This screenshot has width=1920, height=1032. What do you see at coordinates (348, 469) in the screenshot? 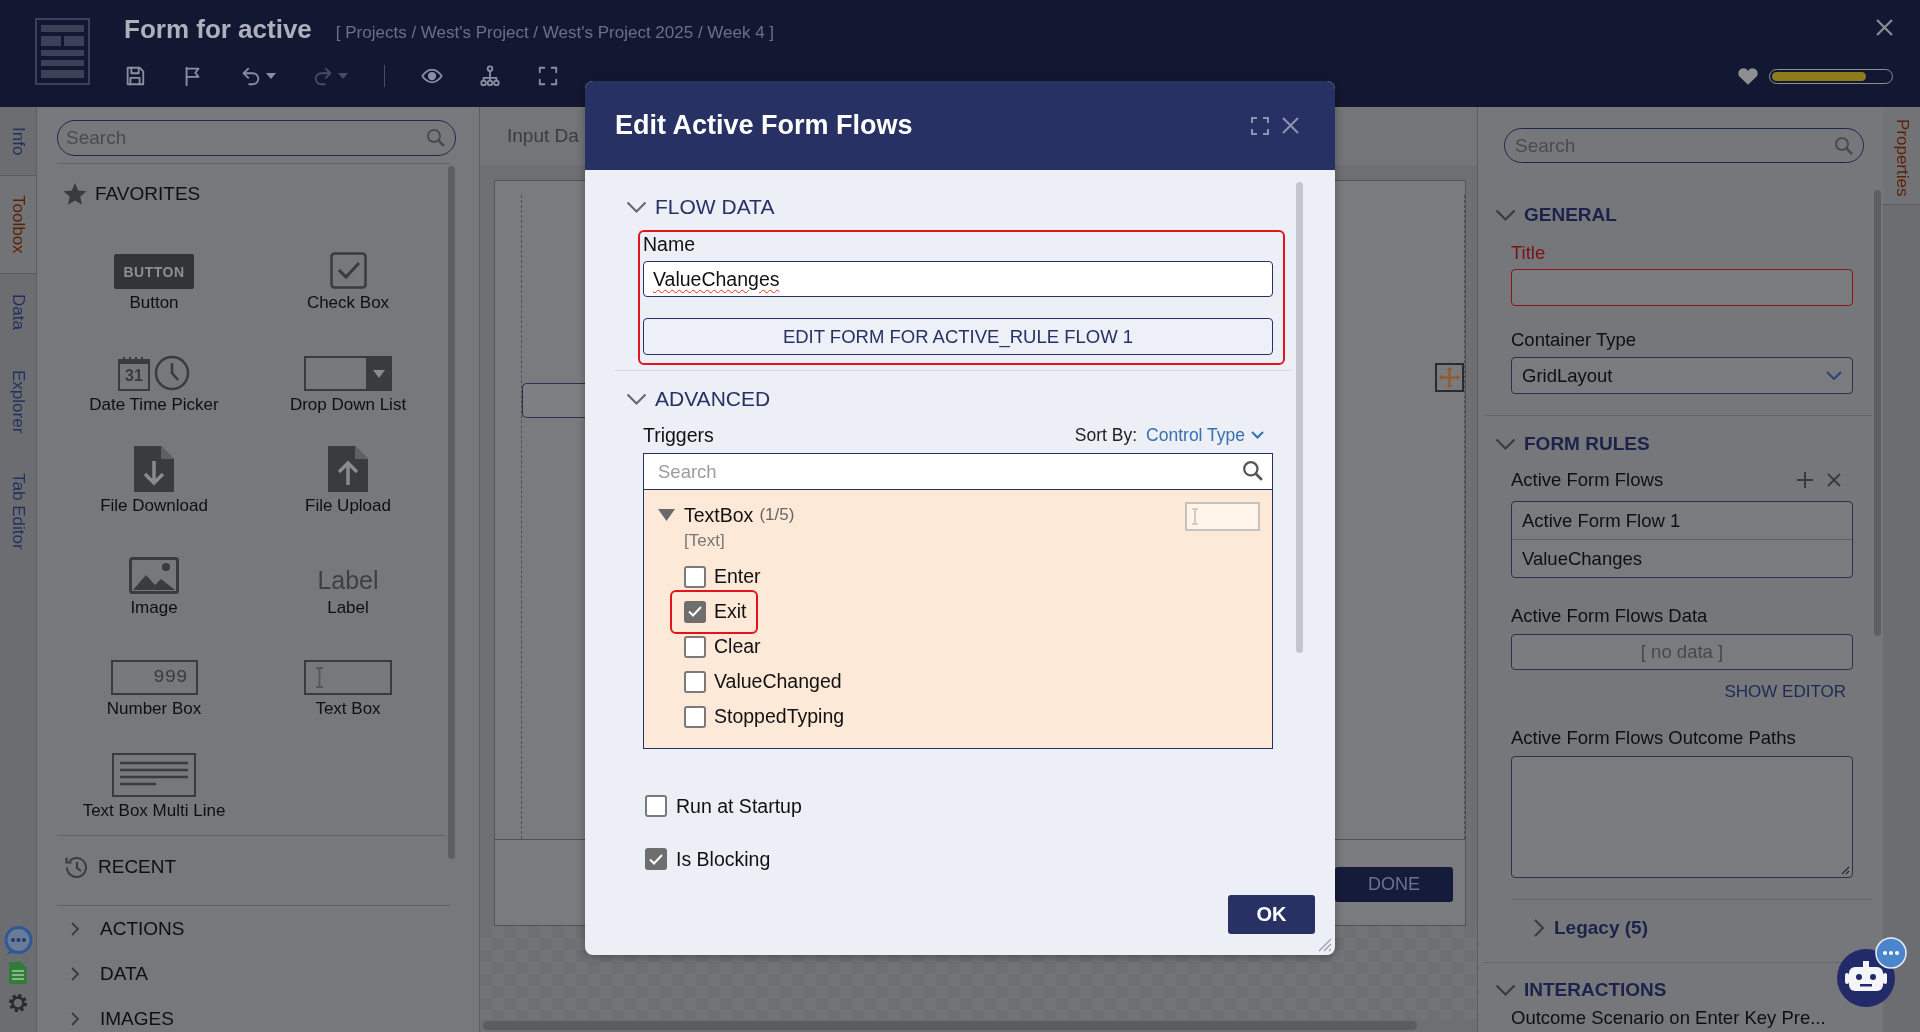
I see `file-upload-icon` at bounding box center [348, 469].